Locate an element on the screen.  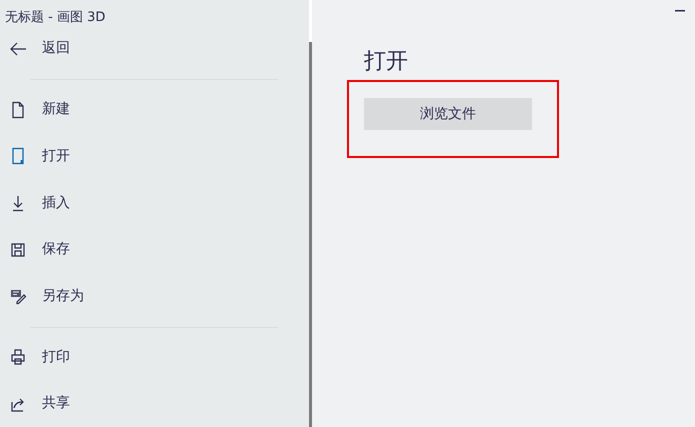
menu-item: 插入 is located at coordinates (154, 203).